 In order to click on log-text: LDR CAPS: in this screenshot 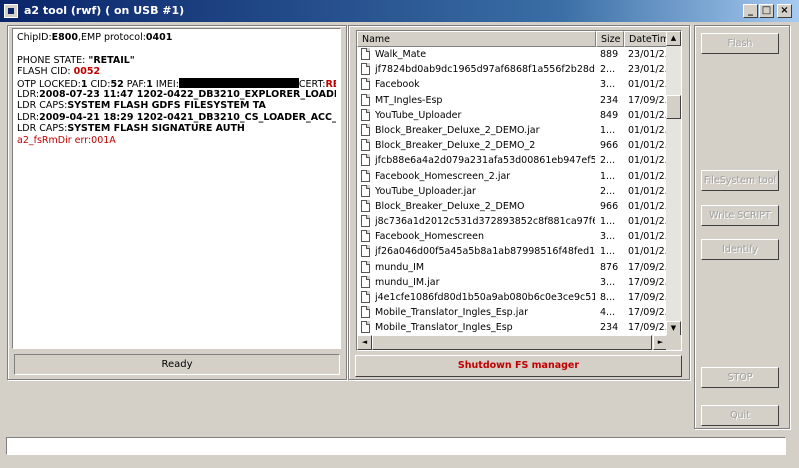, I will do `click(42, 129)`.